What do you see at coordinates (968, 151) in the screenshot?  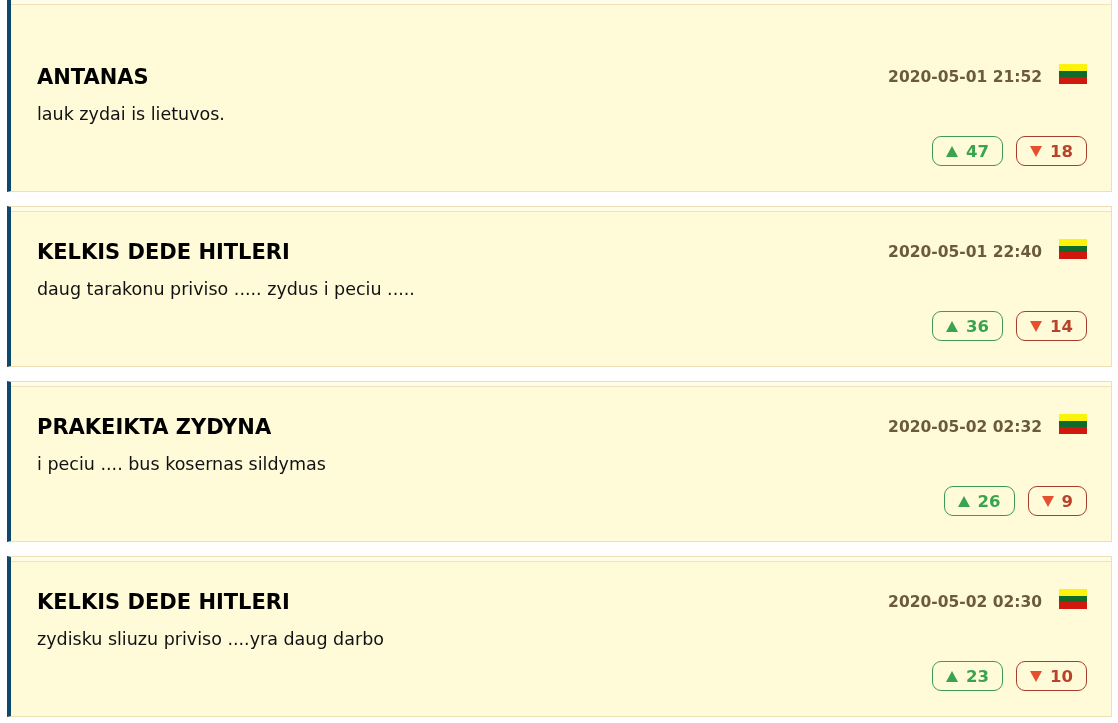 I see `upvote-button: 47` at bounding box center [968, 151].